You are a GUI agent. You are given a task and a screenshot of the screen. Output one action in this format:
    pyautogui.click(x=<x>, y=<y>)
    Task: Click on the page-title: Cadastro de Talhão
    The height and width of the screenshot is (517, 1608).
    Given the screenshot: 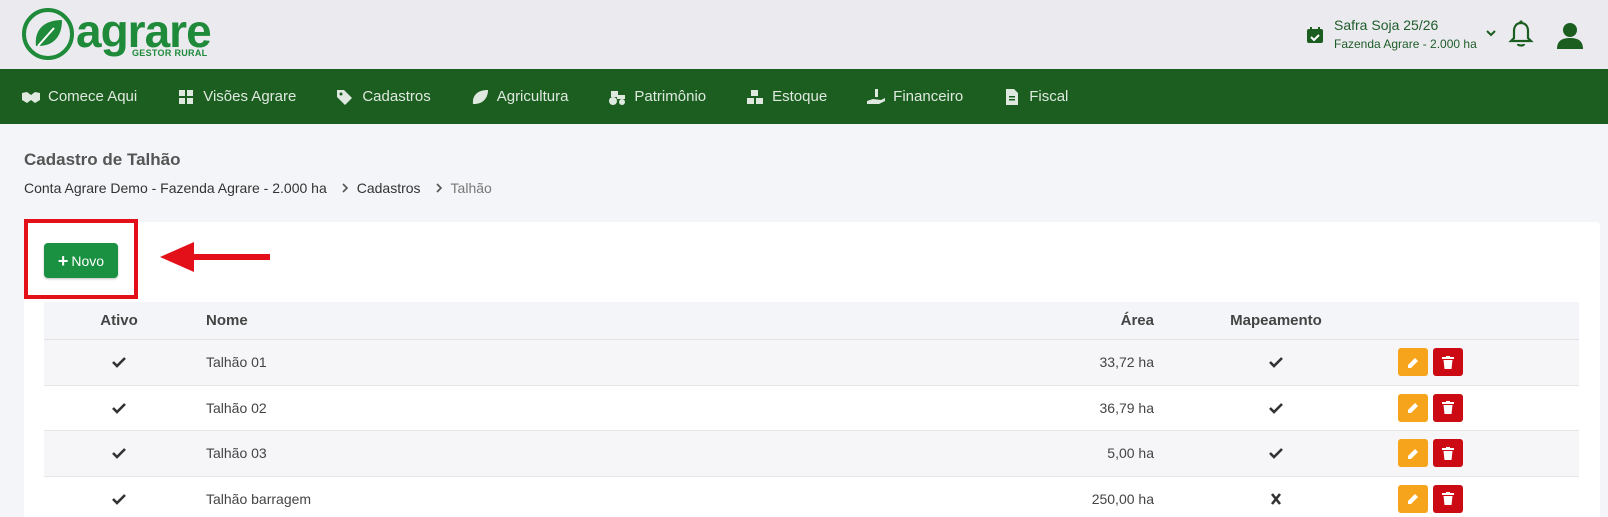 What is the action you would take?
    pyautogui.click(x=102, y=159)
    